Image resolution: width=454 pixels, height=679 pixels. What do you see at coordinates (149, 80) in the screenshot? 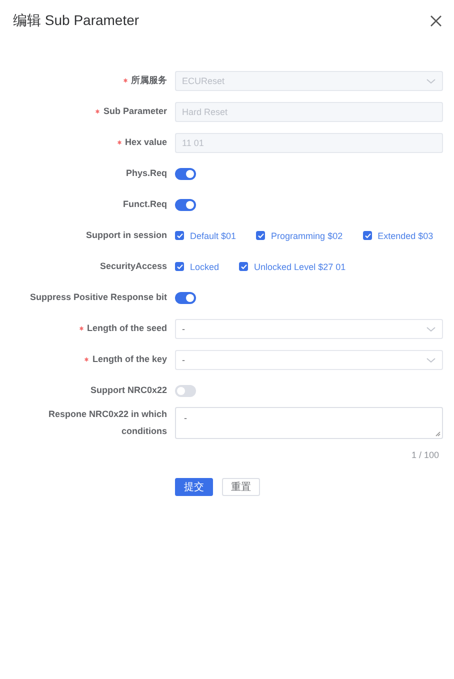
I see `field-label: 所属服务` at bounding box center [149, 80].